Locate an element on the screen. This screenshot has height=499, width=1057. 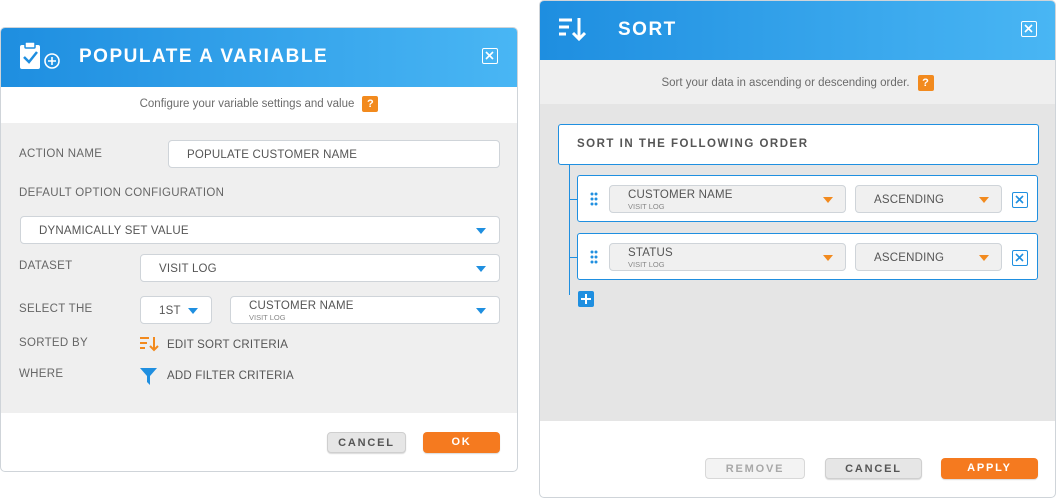
sort-order-header-text: SORT IN THE FOLLOWING ORDER is located at coordinates (693, 144).